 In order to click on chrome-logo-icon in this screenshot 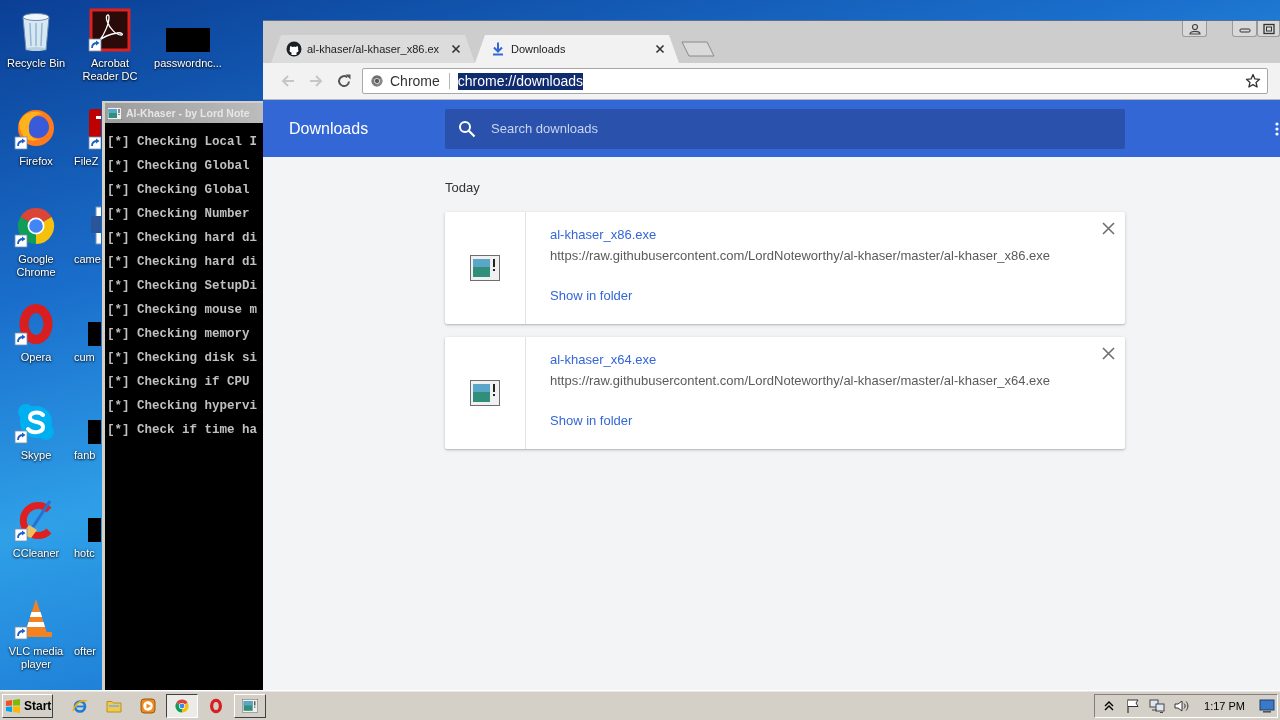, I will do `click(377, 81)`.